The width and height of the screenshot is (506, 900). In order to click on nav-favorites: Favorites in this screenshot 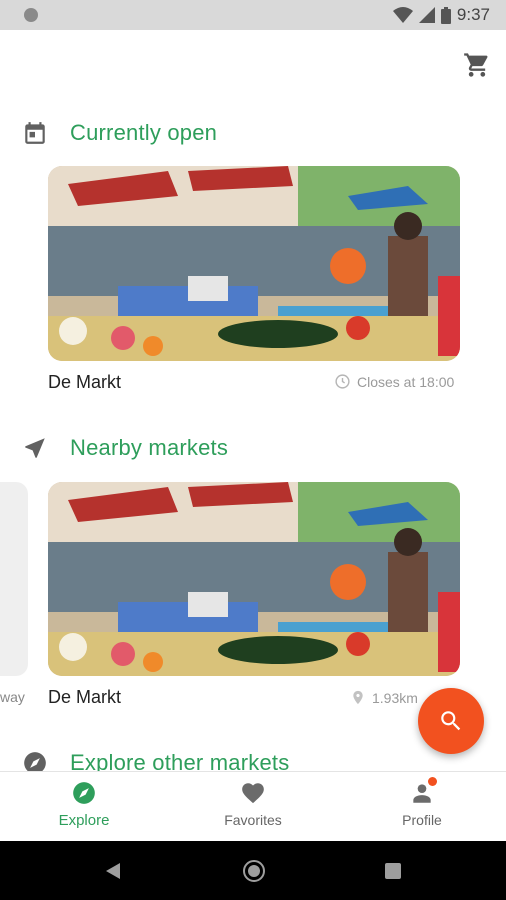, I will do `click(253, 809)`.